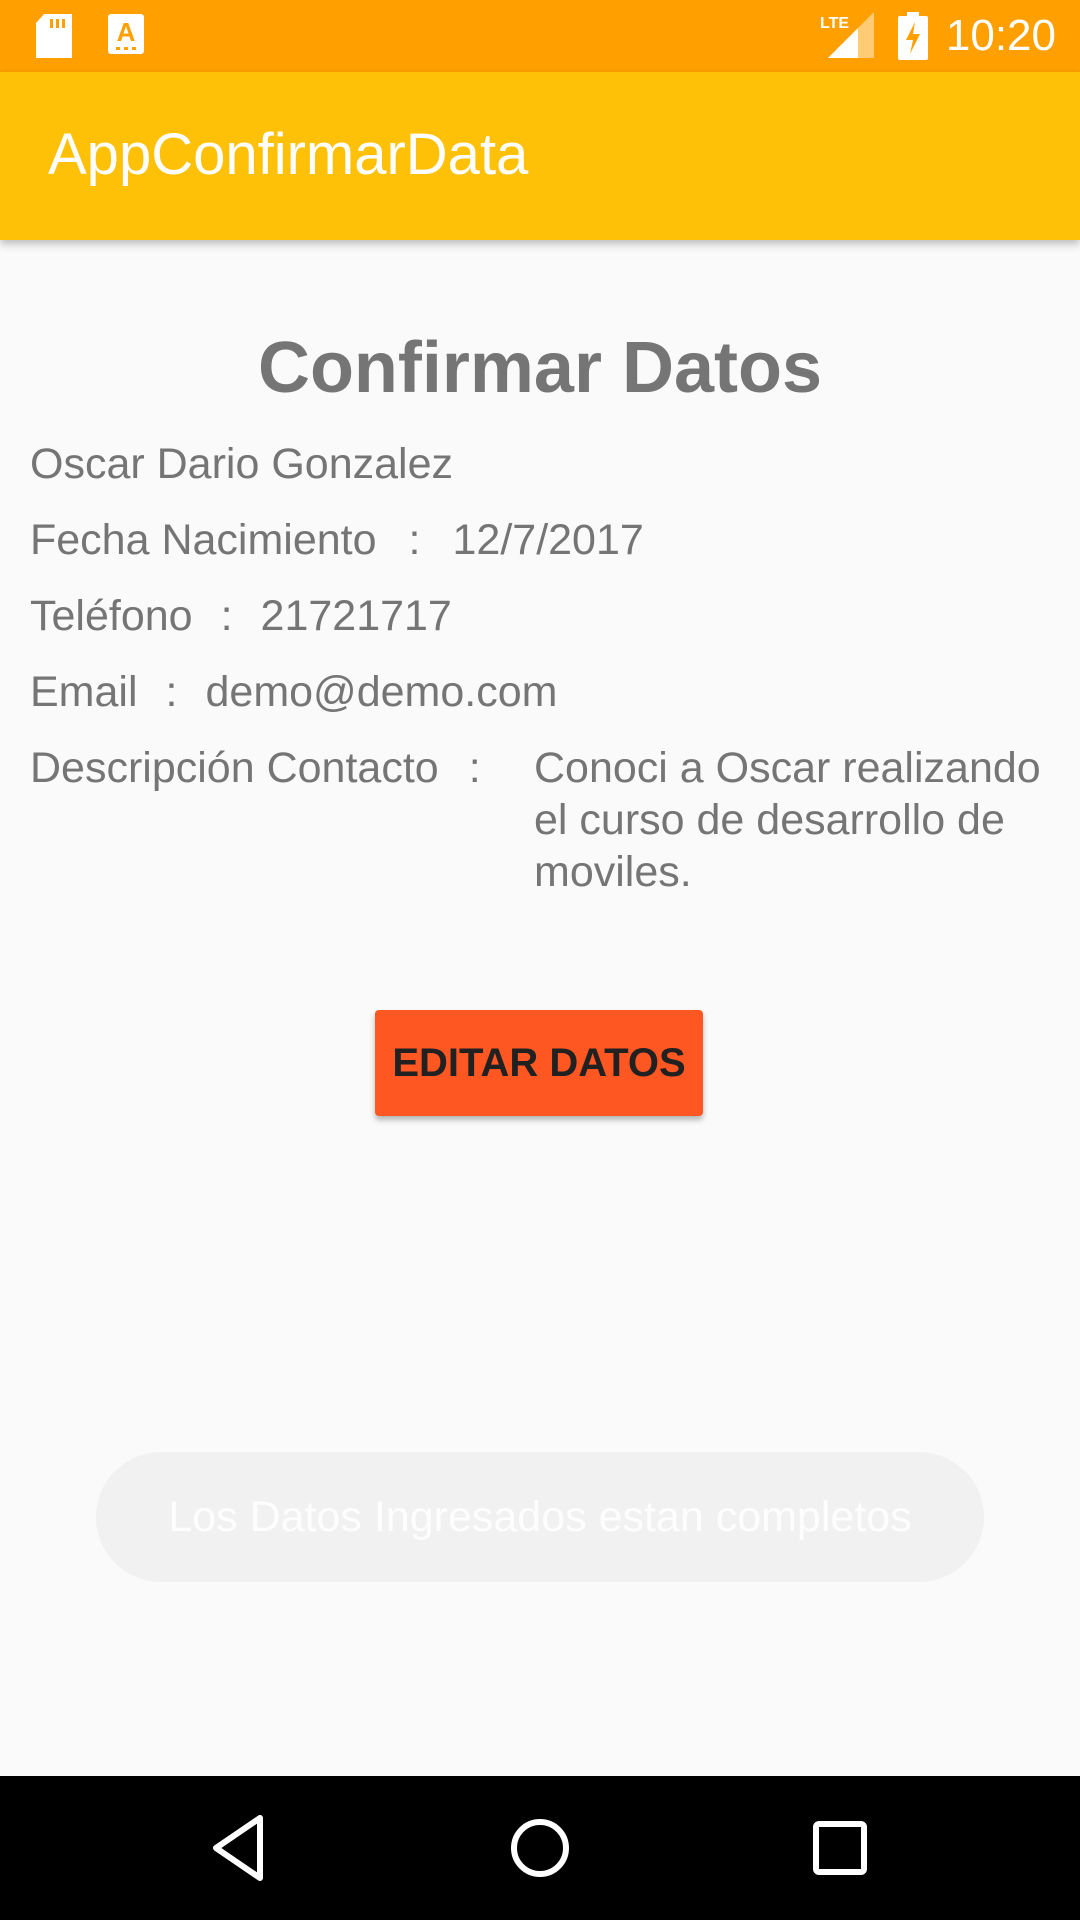 The width and height of the screenshot is (1080, 1920). Describe the element at coordinates (203, 540) in the screenshot. I see `birth-date-label: Fecha Nacimiento` at that location.